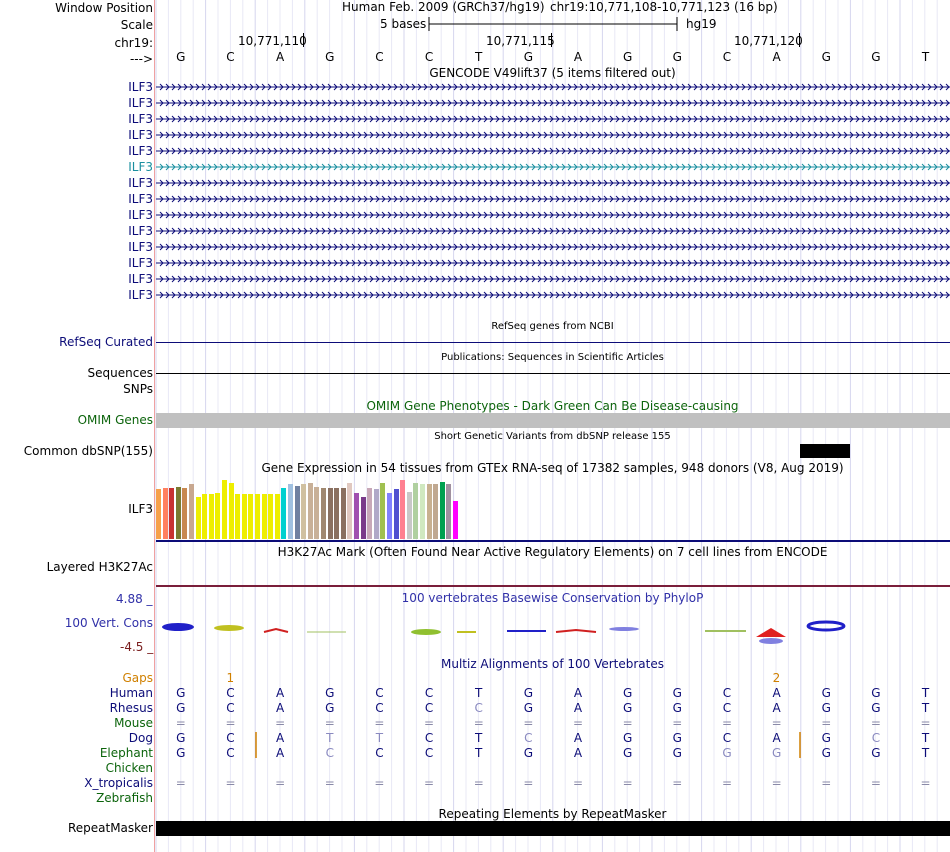 This screenshot has width=950, height=852. What do you see at coordinates (140, 509) in the screenshot?
I see `gtex-track-label: ILF3` at bounding box center [140, 509].